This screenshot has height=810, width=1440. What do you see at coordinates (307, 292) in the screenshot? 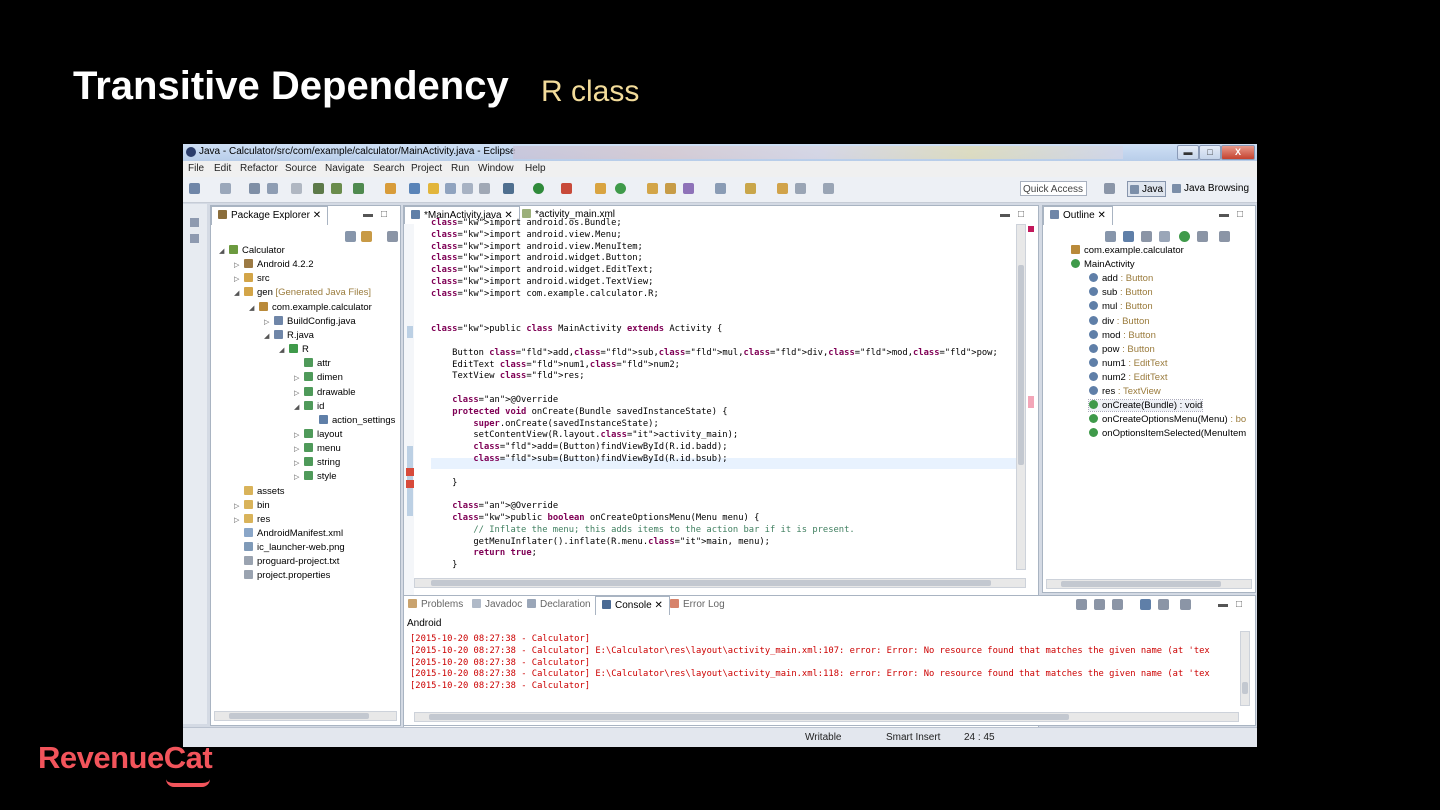
I see `tree-item: gen [Generated Java Files]` at bounding box center [307, 292].